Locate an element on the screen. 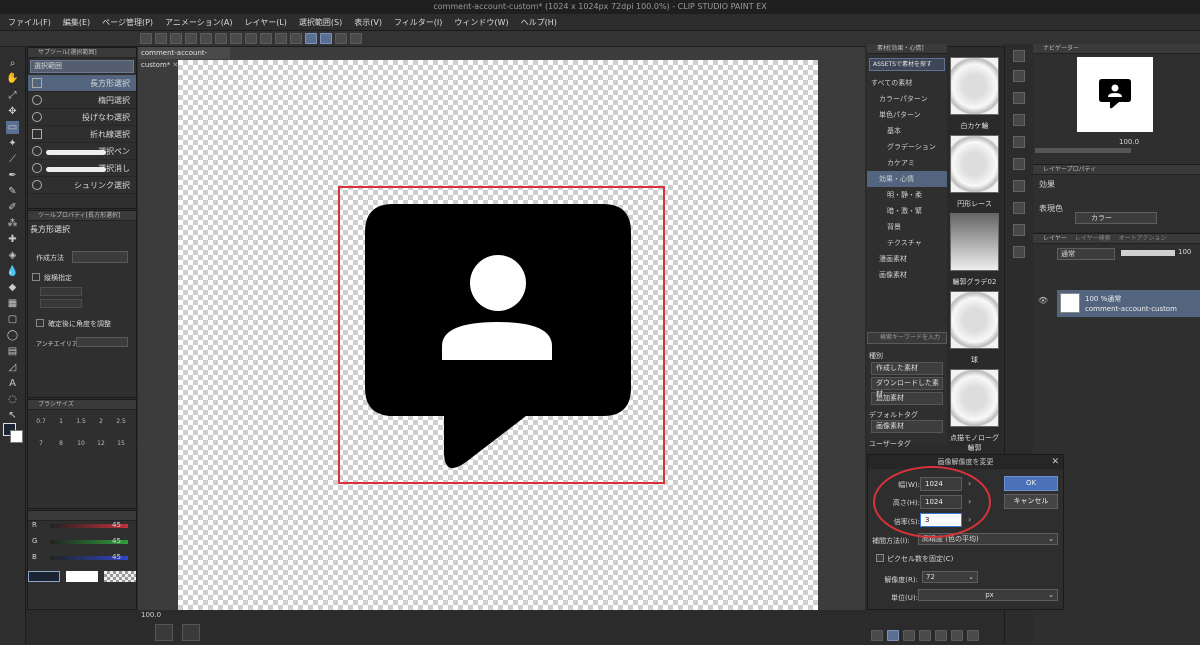  text-icon: A is located at coordinates (12, 383).